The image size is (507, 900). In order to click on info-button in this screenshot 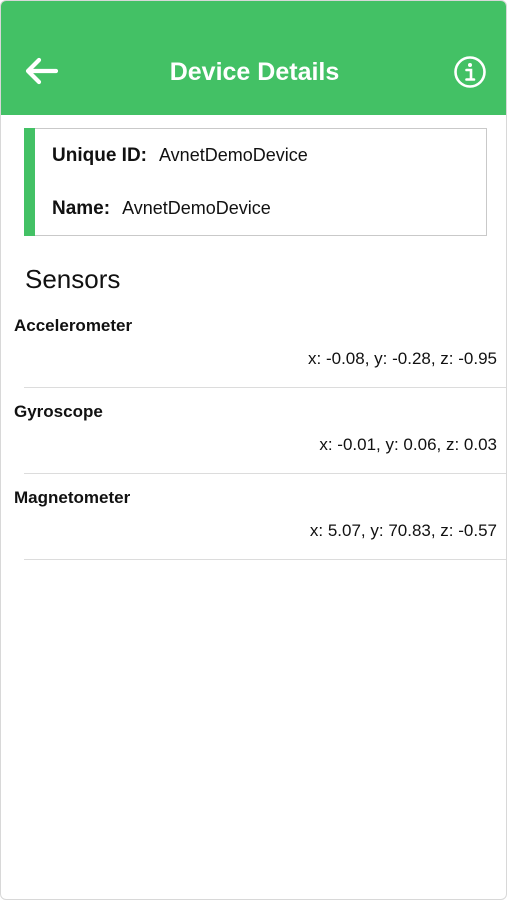, I will do `click(470, 72)`.